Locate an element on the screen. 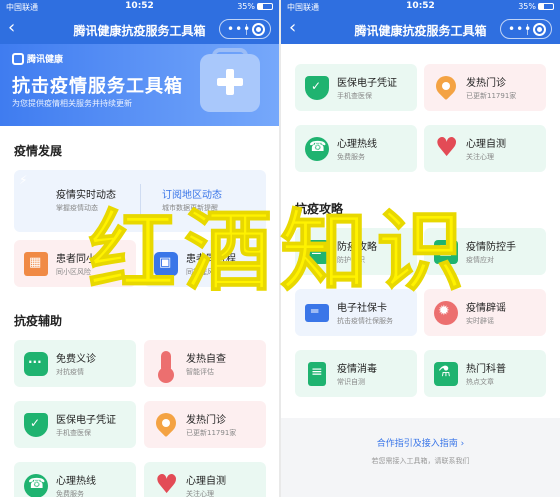 This screenshot has width=560, height=497. virus-icon is located at coordinates (446, 313).